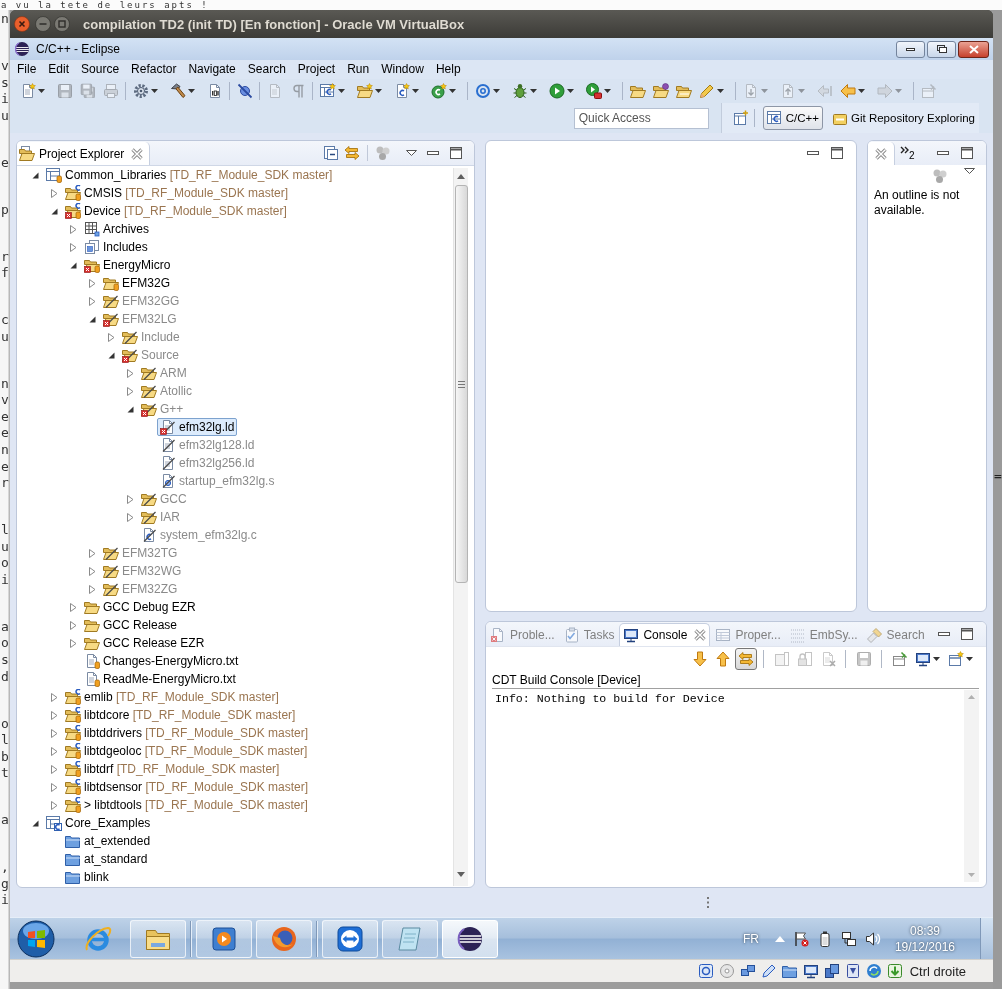 This screenshot has height=989, width=1002. What do you see at coordinates (176, 211) in the screenshot?
I see `tree-item: Device [TD_RF_Module_SDK master]` at bounding box center [176, 211].